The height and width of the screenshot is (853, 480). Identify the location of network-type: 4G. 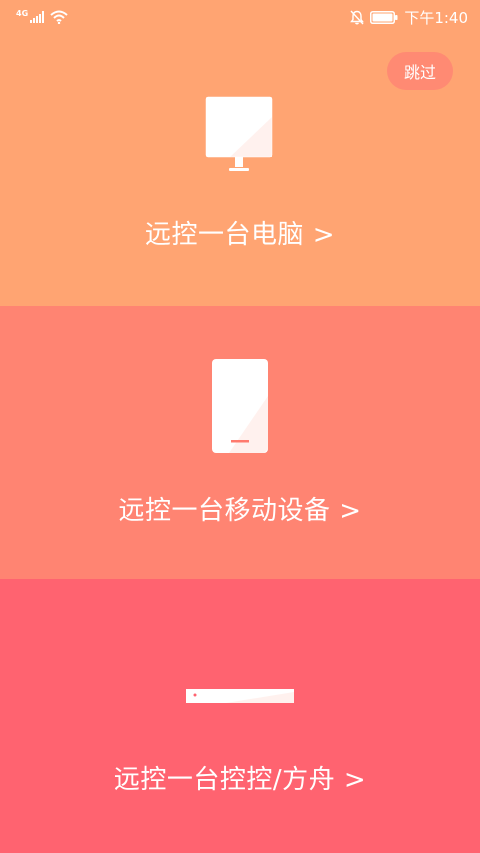
(22, 13).